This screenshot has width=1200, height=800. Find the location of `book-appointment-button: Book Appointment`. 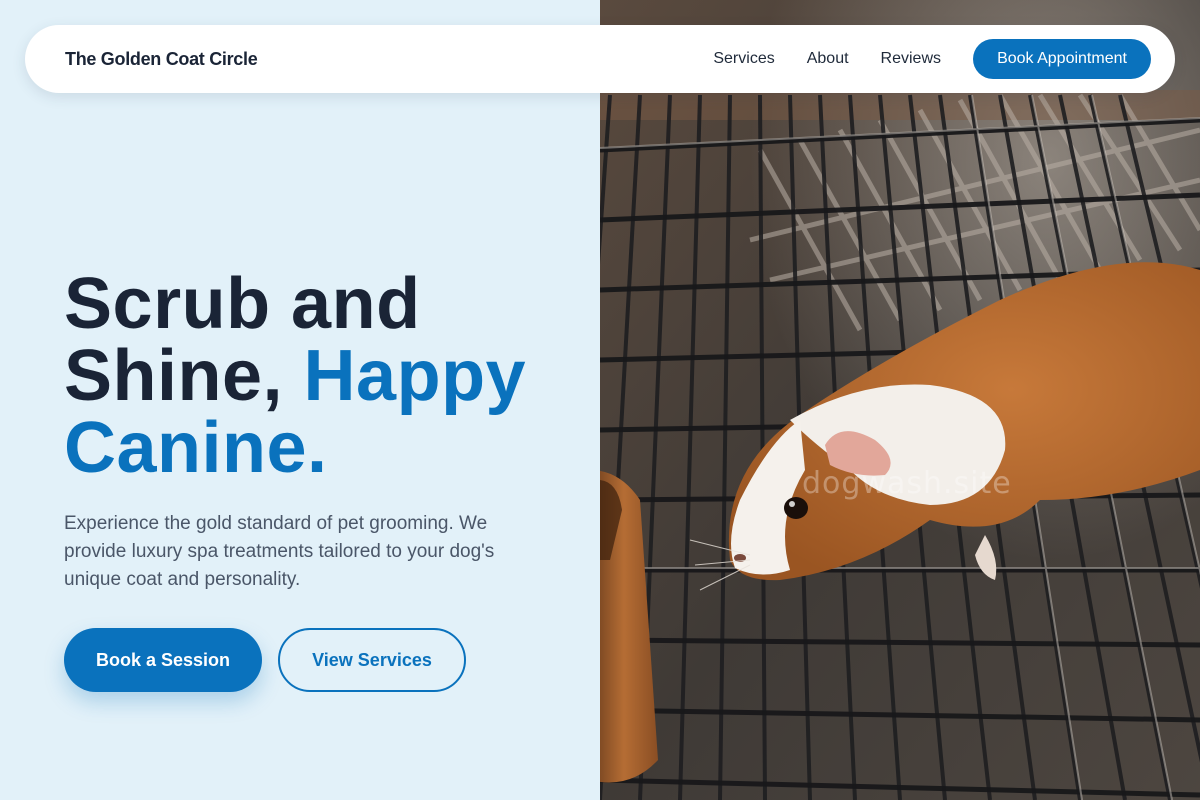

book-appointment-button: Book Appointment is located at coordinates (1062, 59).